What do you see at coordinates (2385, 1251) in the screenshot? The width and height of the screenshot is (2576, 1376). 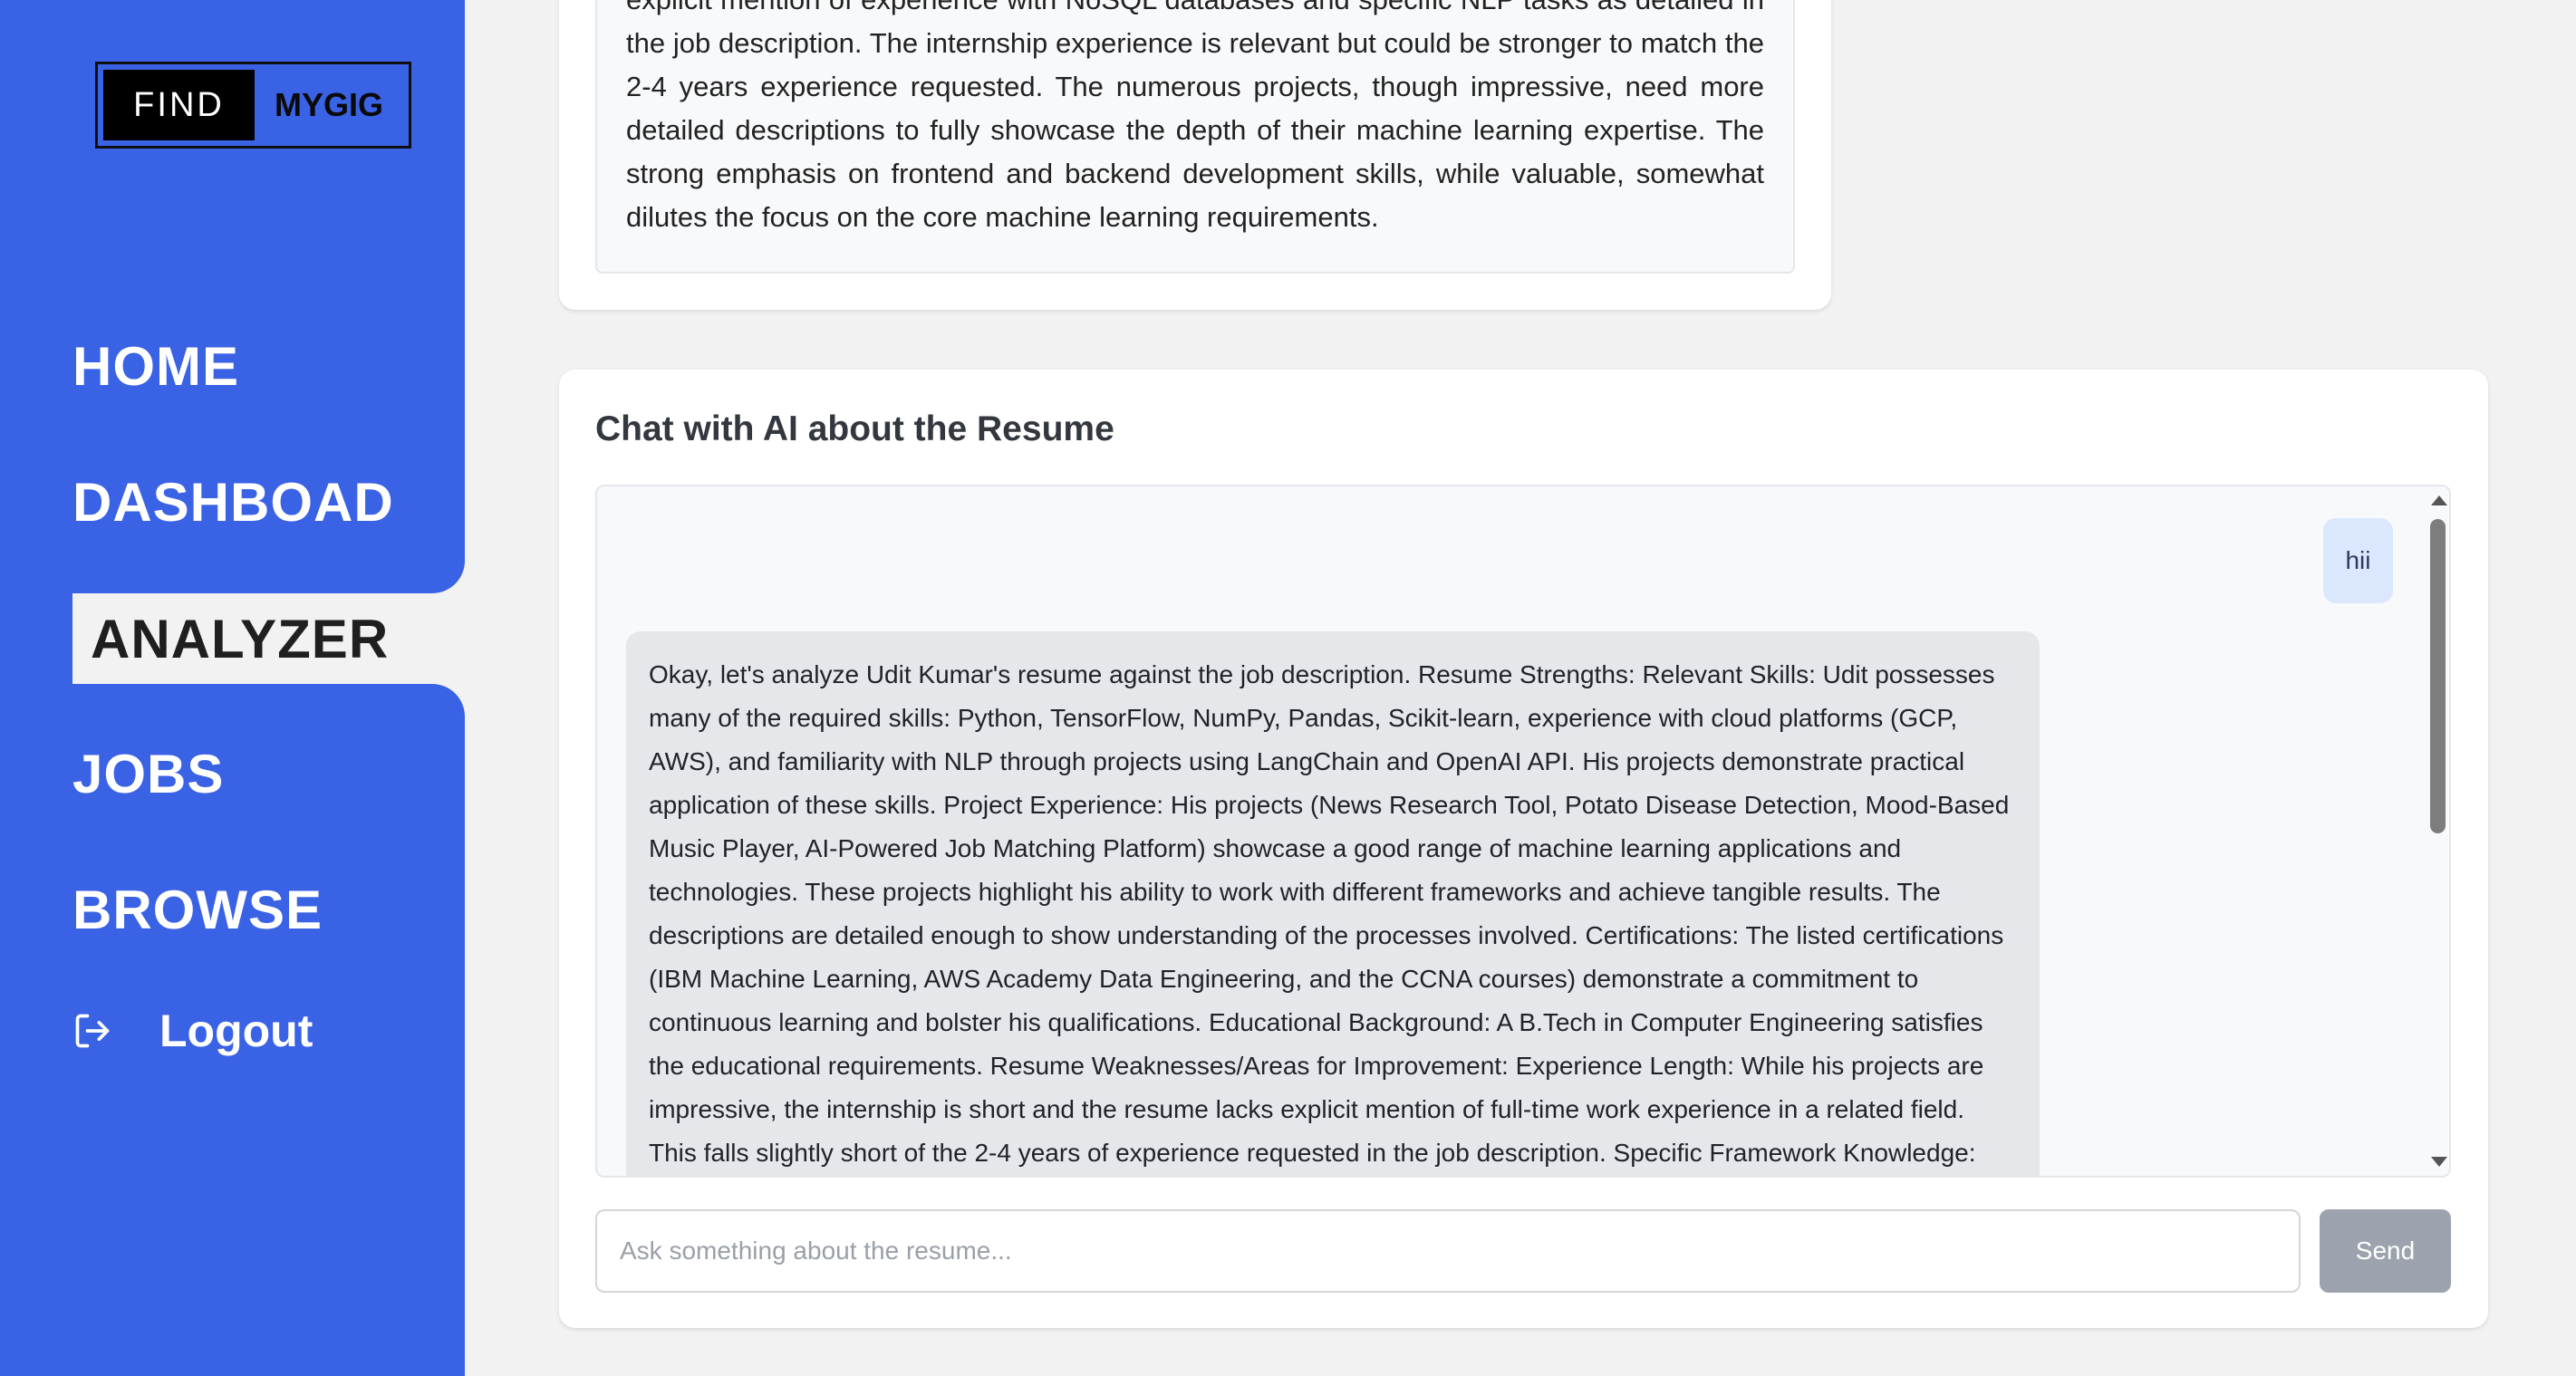 I see `send-button: Send` at bounding box center [2385, 1251].